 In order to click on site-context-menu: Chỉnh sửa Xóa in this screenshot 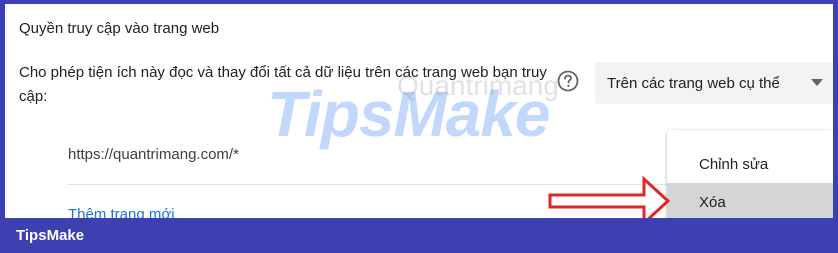, I will do `click(750, 174)`.